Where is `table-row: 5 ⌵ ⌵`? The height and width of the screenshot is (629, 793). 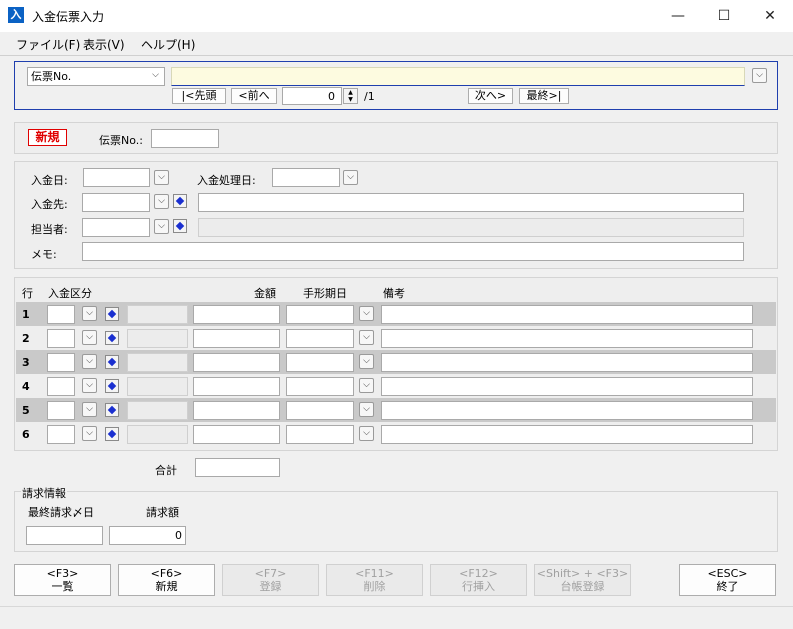
table-row: 5 ⌵ ⌵ is located at coordinates (396, 410).